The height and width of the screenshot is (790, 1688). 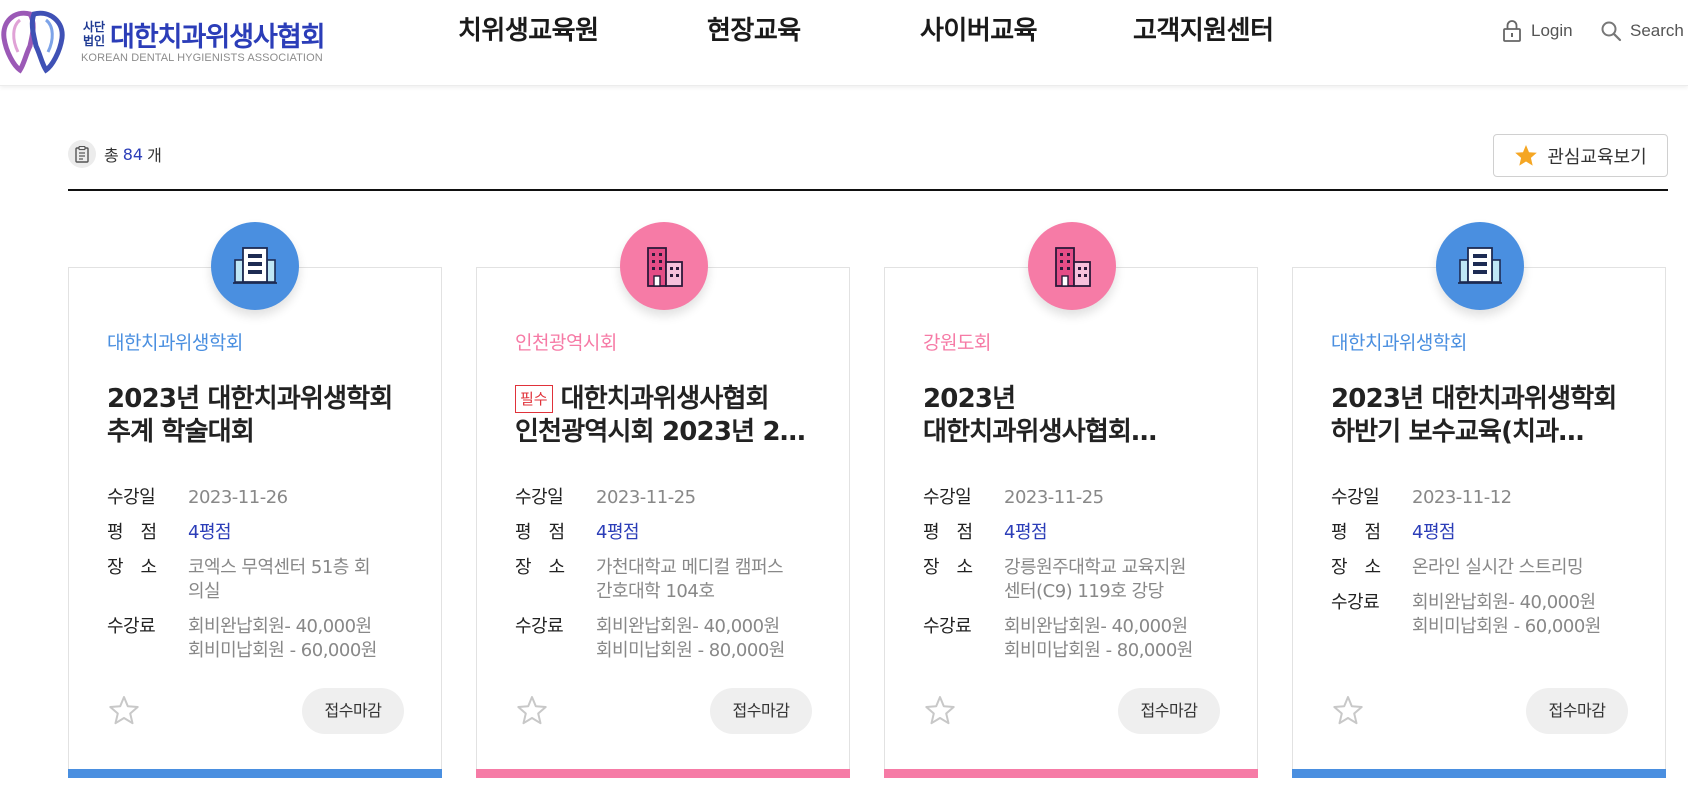 I want to click on date-value: 2023-11-26, so click(x=238, y=497).